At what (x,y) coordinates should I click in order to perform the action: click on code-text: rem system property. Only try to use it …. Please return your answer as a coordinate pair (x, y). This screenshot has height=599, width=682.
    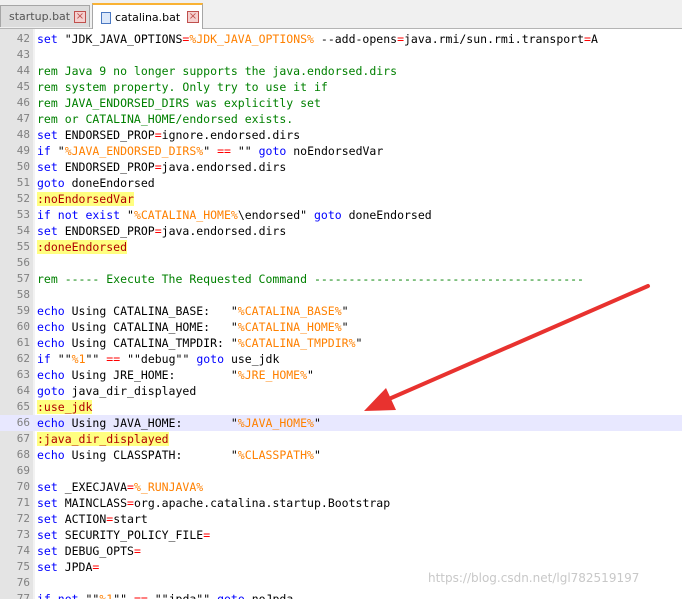
    Looking at the image, I should click on (182, 87).